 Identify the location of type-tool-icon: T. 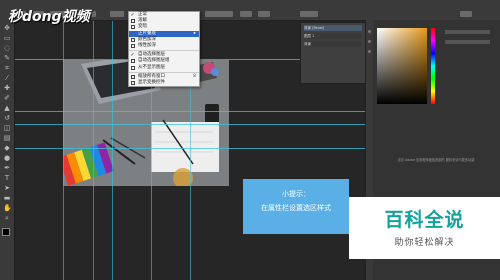
(7, 178).